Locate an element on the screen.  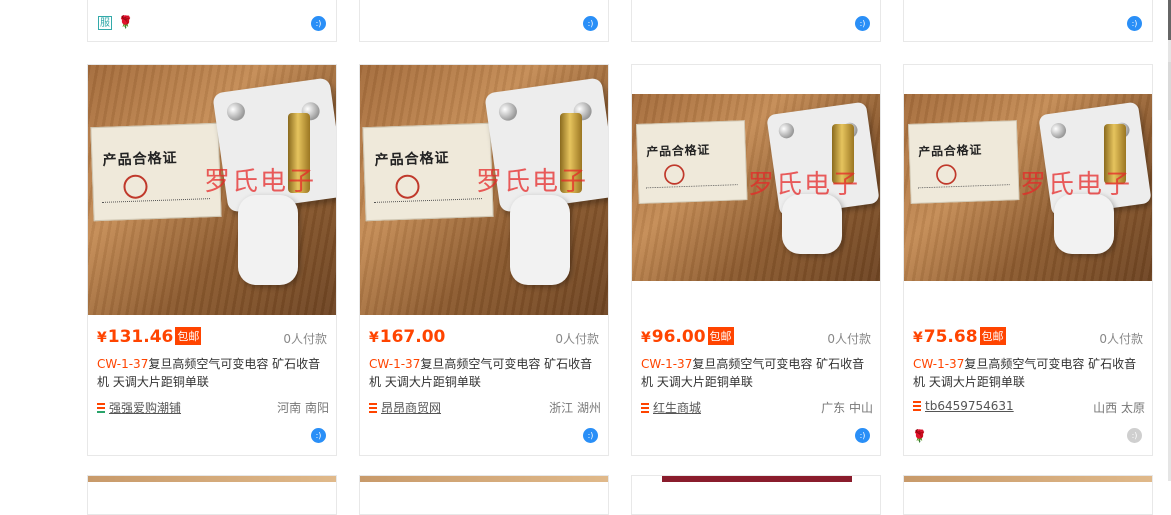
product-card-top-4: :) is located at coordinates (1028, 21).